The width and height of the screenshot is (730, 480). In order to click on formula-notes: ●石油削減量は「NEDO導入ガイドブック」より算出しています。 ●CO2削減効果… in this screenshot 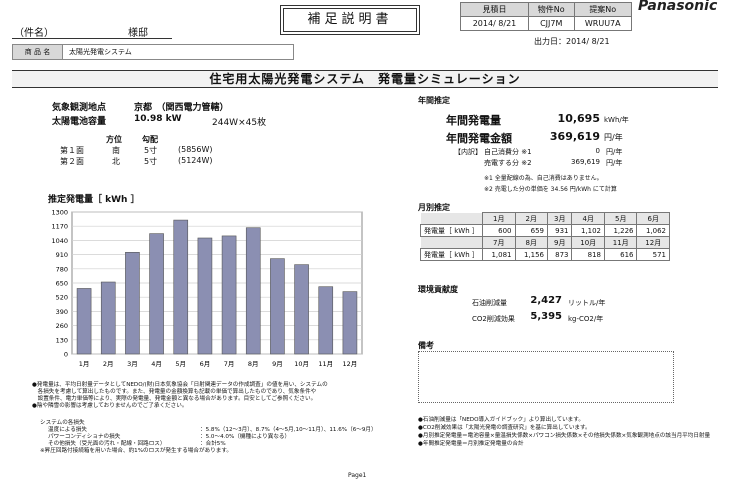, I will do `click(568, 432)`.